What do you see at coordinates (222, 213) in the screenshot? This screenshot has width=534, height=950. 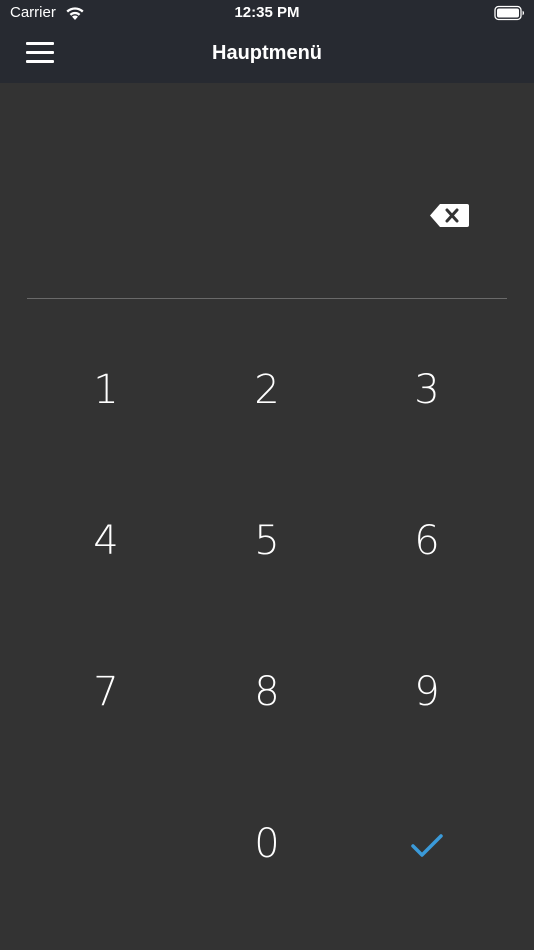 I see `display-value` at bounding box center [222, 213].